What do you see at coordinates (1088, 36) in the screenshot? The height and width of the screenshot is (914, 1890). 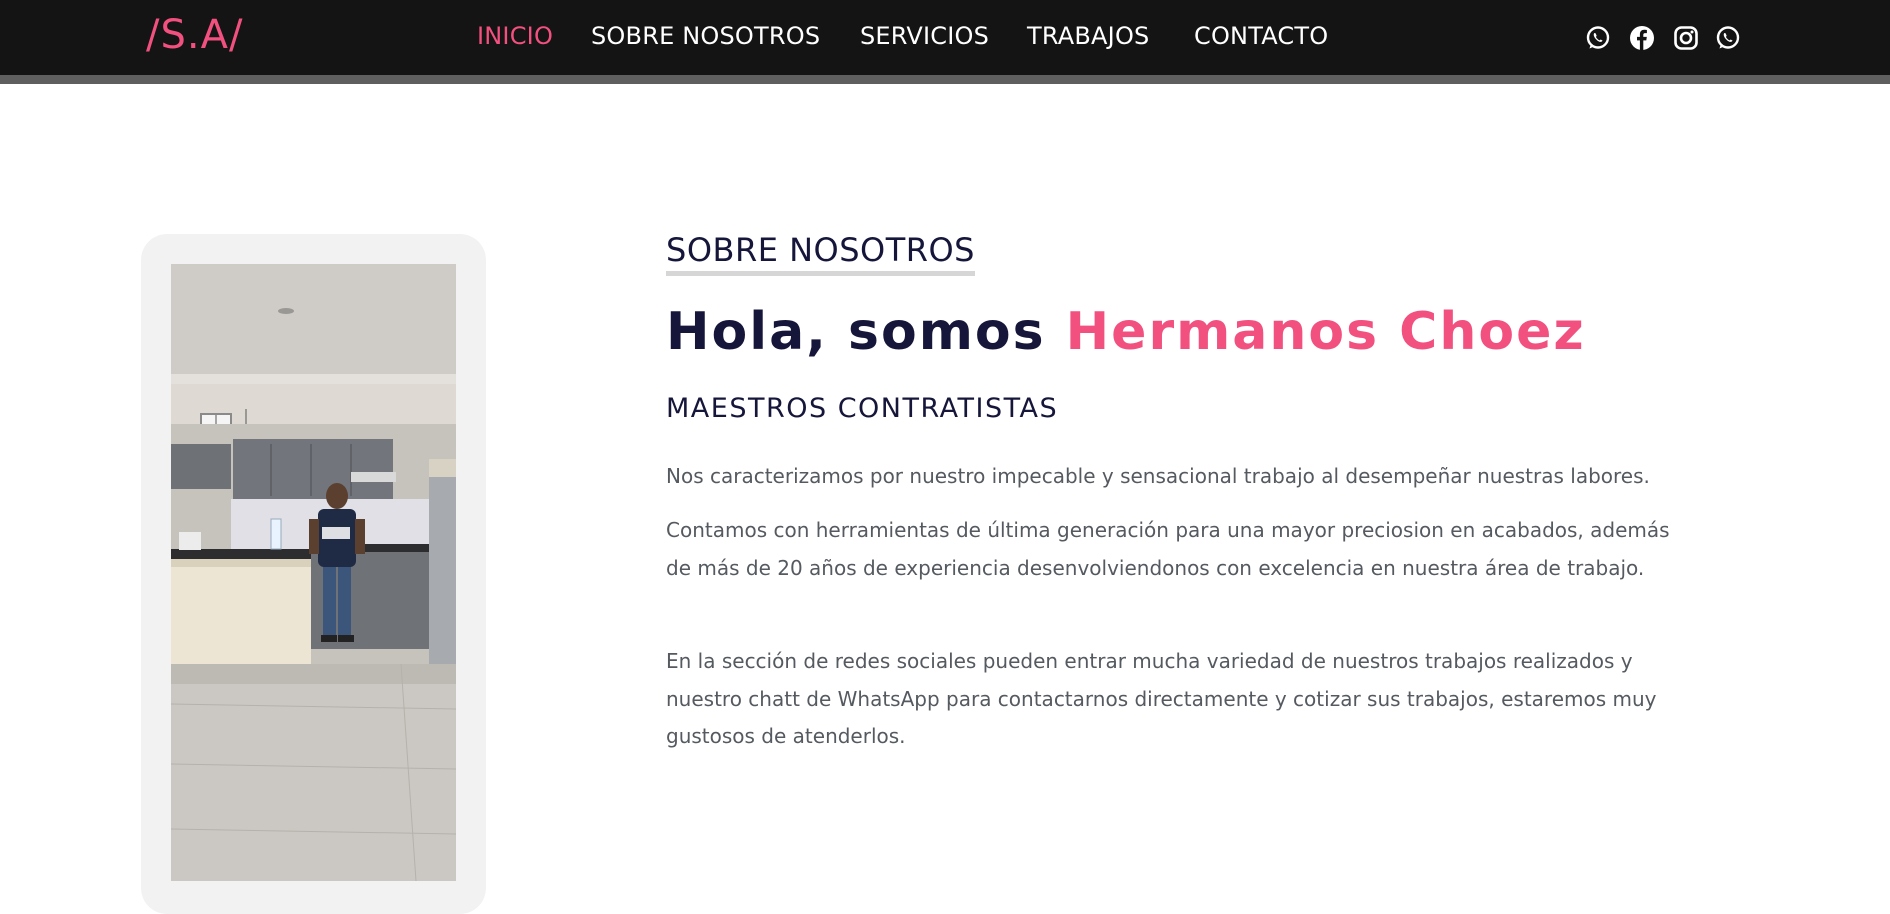 I see `nav-link-trabajos: TRABAJOS` at bounding box center [1088, 36].